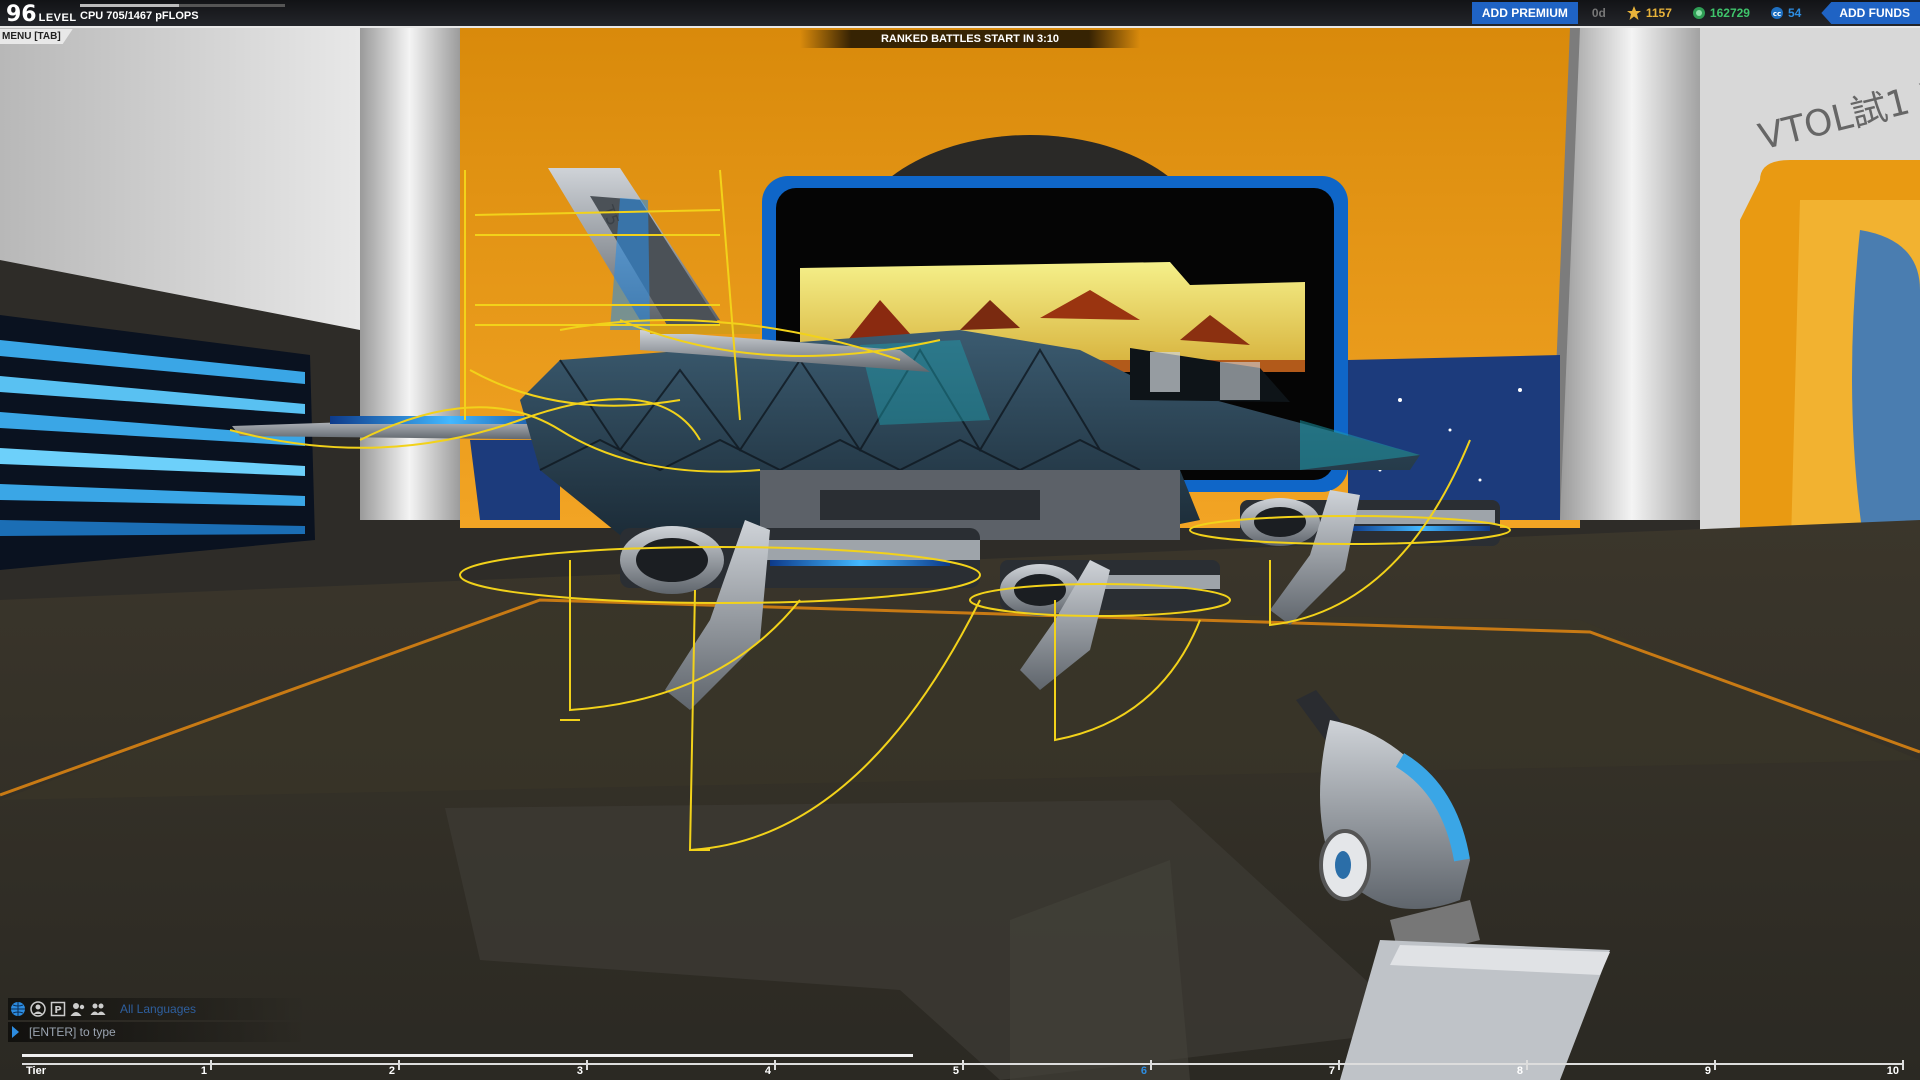  Describe the element at coordinates (1634, 13) in the screenshot. I see `star-icon` at that location.